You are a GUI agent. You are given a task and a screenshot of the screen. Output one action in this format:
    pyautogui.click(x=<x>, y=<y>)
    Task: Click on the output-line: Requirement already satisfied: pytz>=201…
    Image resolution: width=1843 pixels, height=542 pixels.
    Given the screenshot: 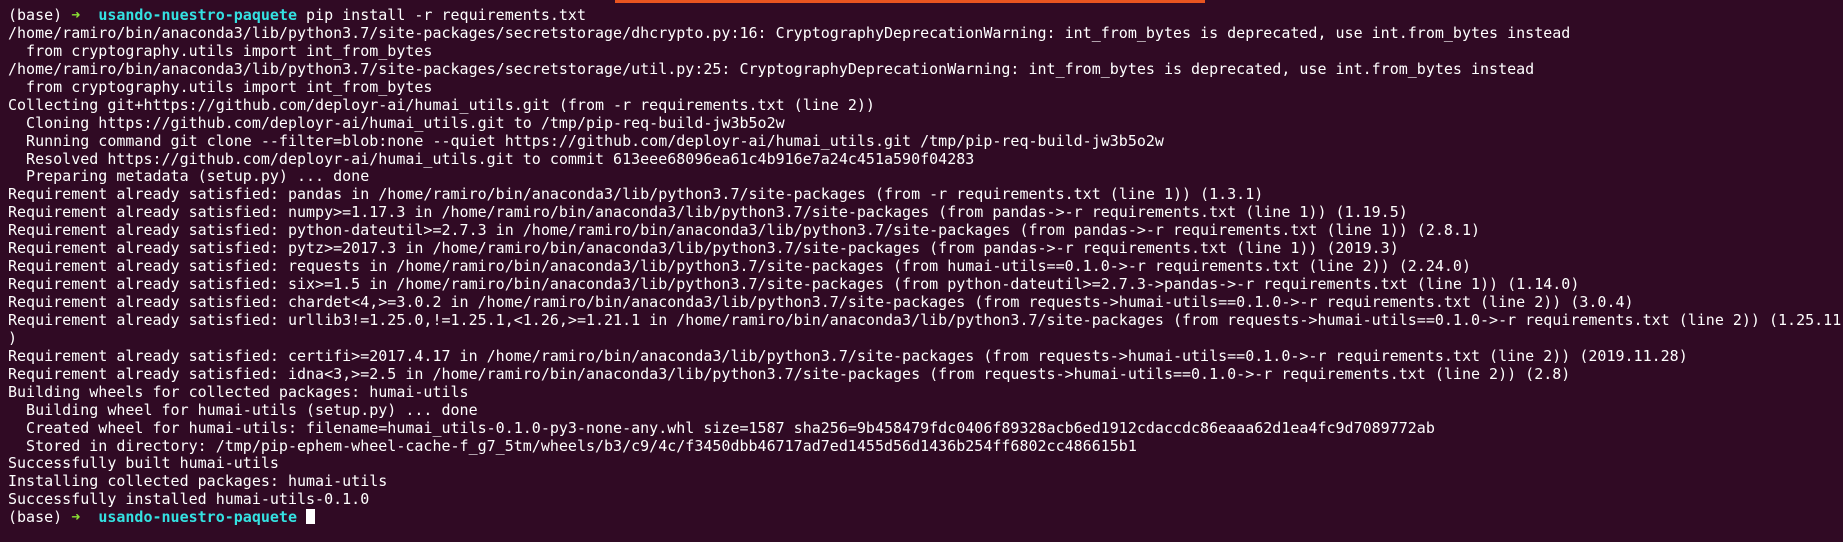 What is the action you would take?
    pyautogui.click(x=703, y=248)
    